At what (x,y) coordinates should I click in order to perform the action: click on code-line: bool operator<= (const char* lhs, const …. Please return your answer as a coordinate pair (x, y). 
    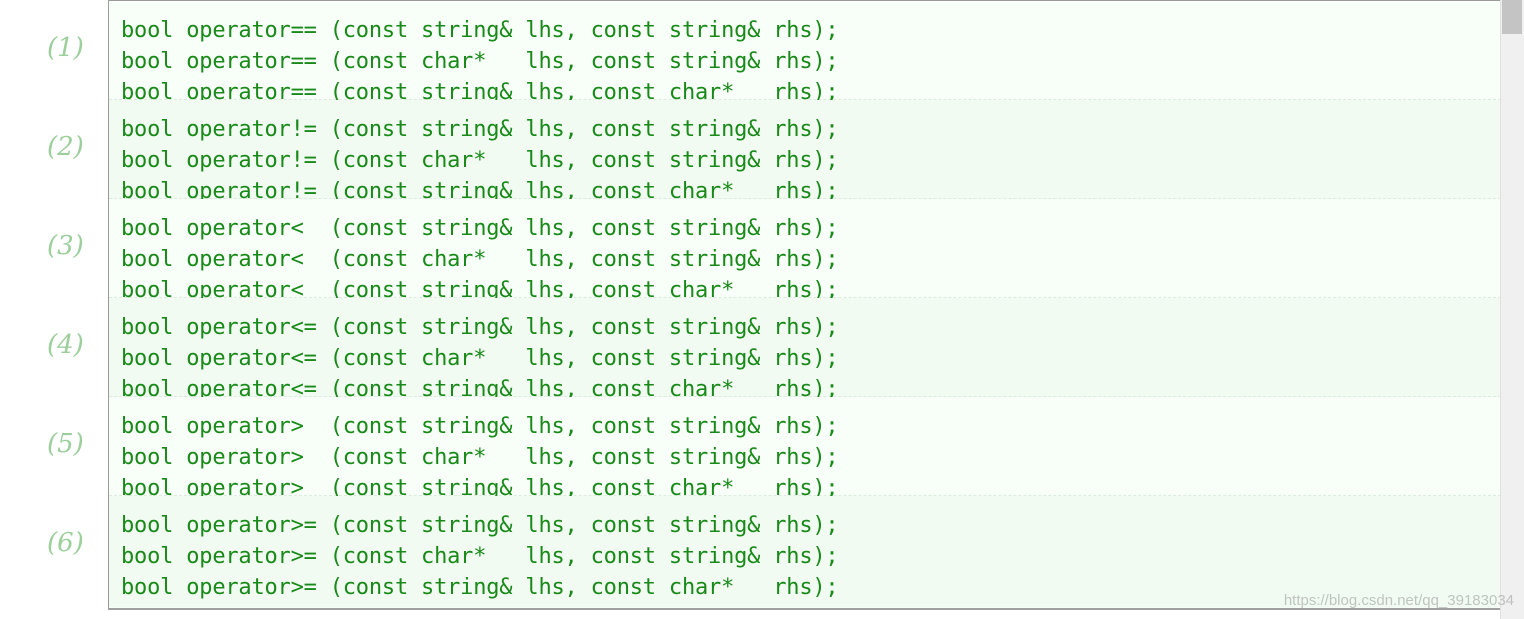
    Looking at the image, I should click on (480, 358).